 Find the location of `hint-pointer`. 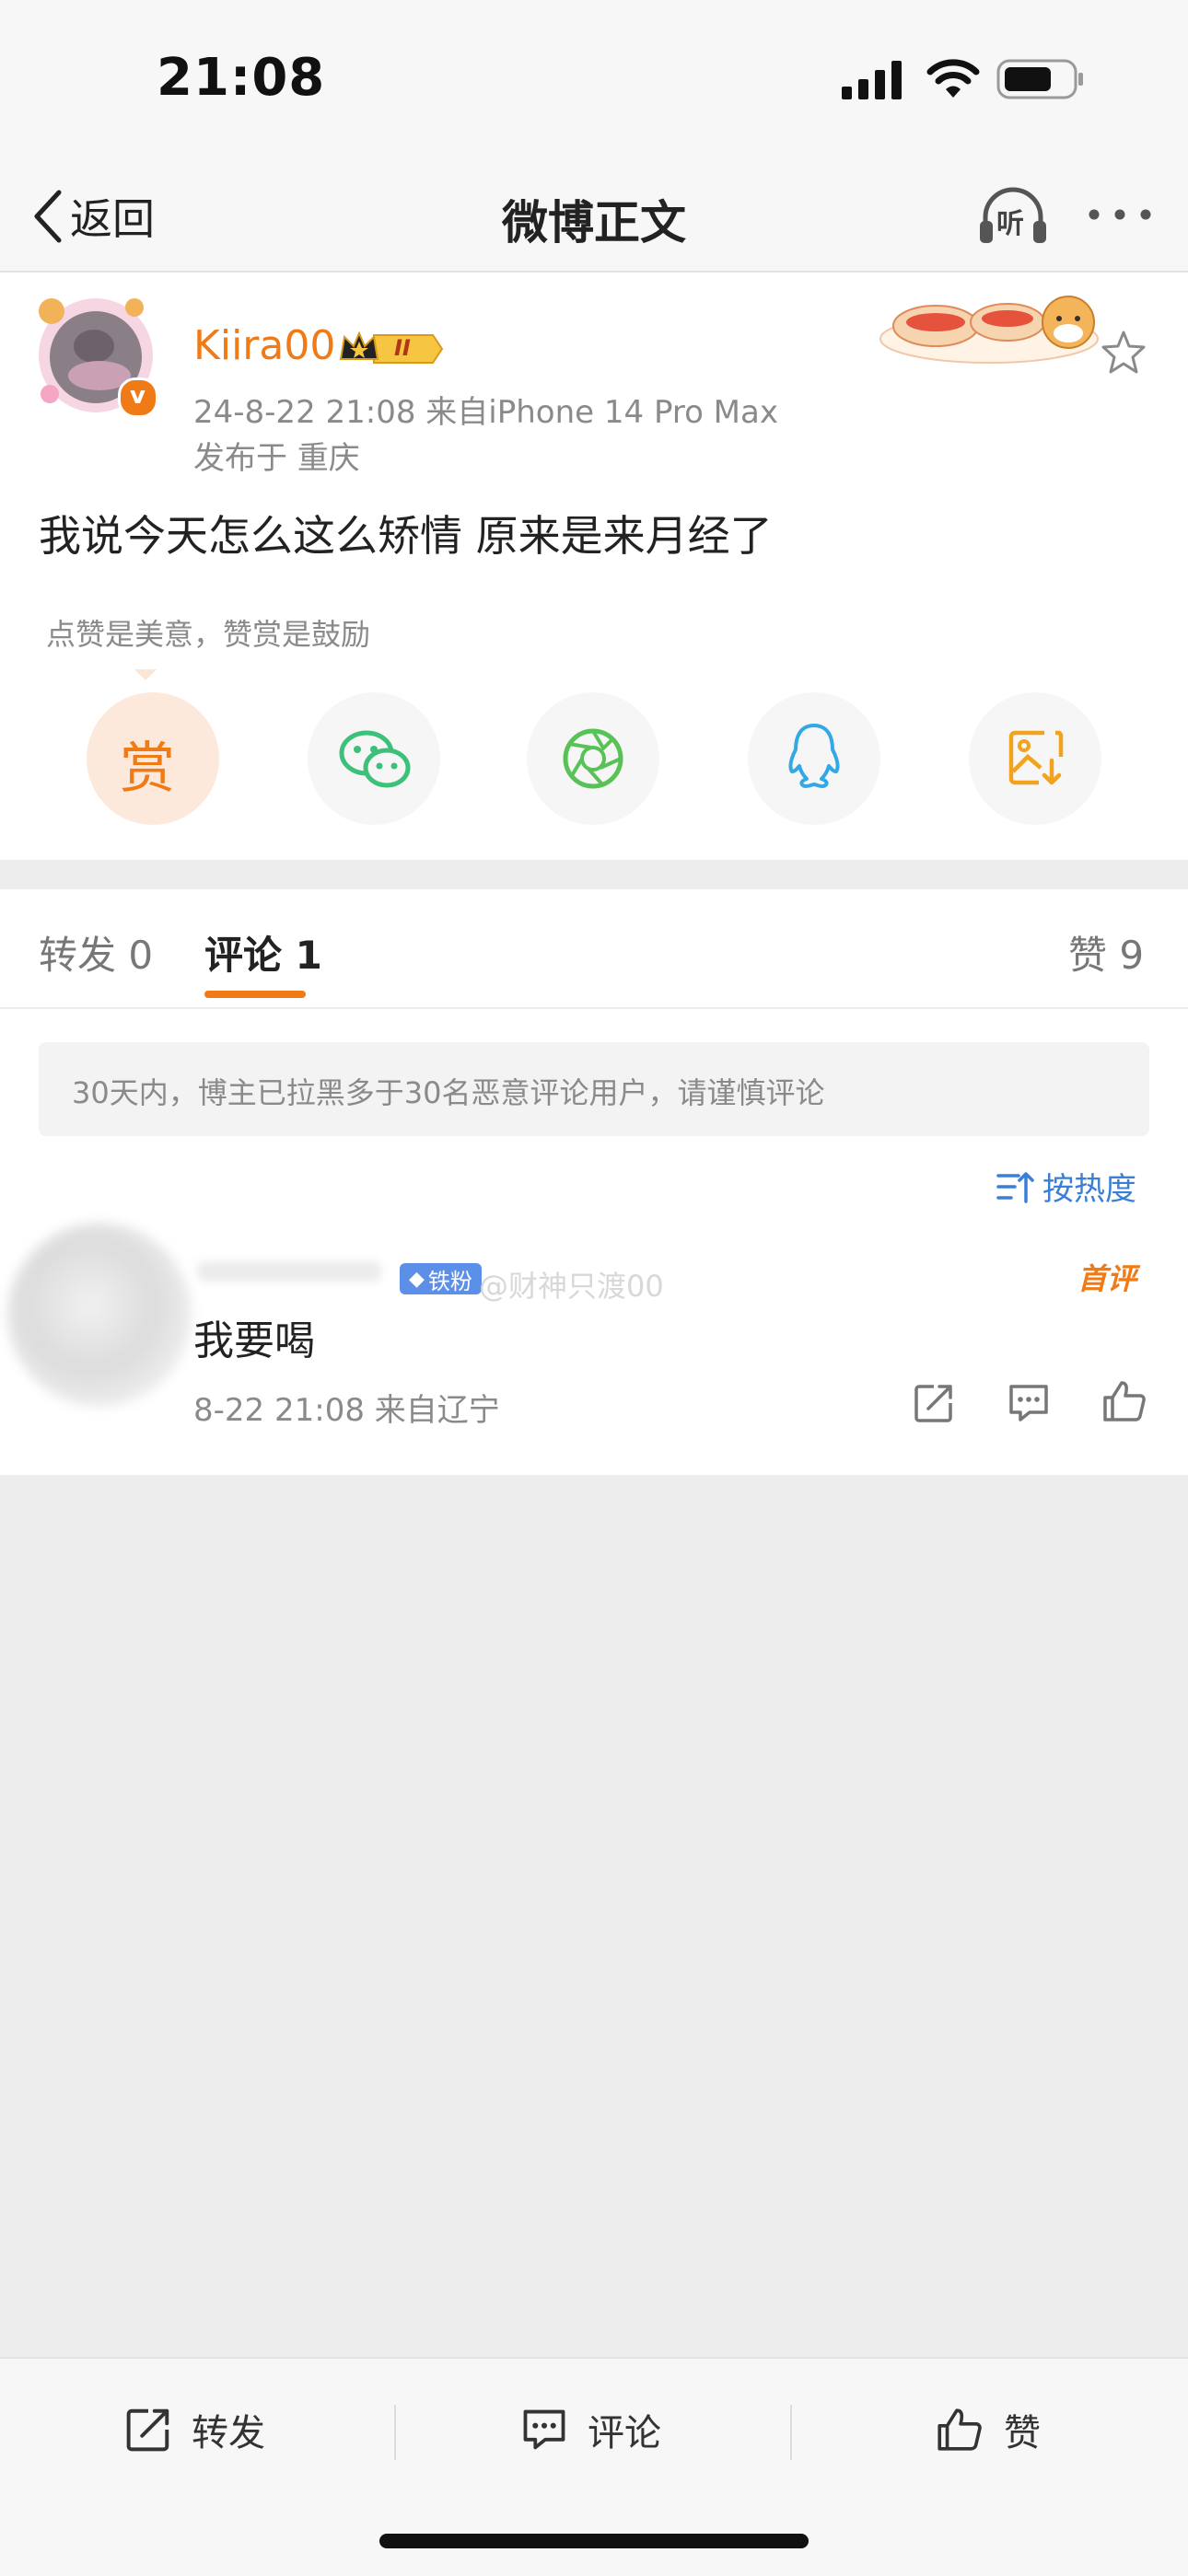

hint-pointer is located at coordinates (145, 674).